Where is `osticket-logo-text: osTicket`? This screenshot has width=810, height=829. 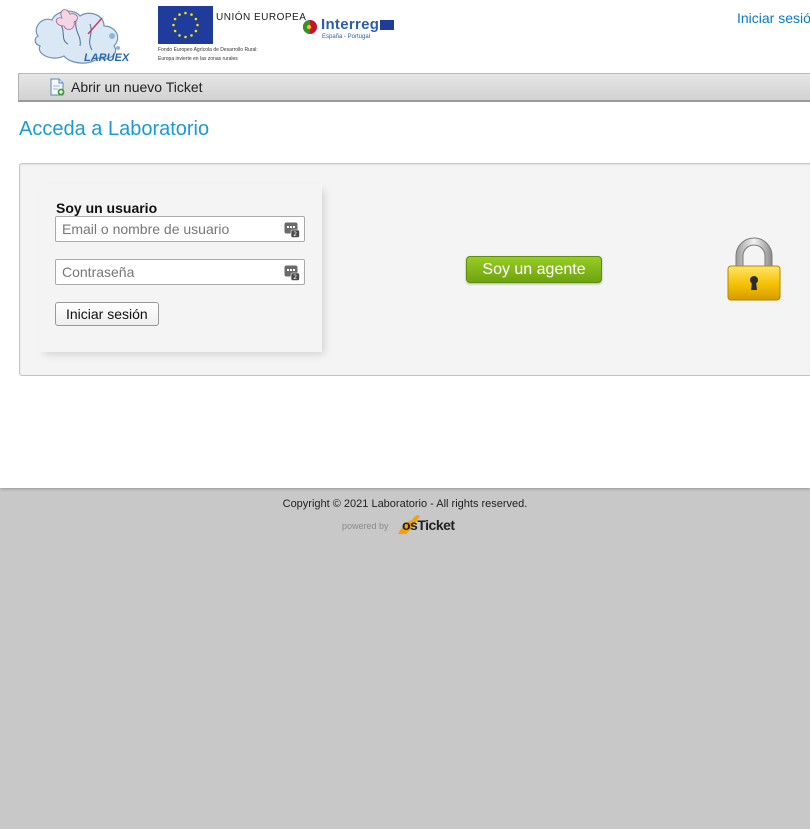
osticket-logo-text: osTicket is located at coordinates (428, 525).